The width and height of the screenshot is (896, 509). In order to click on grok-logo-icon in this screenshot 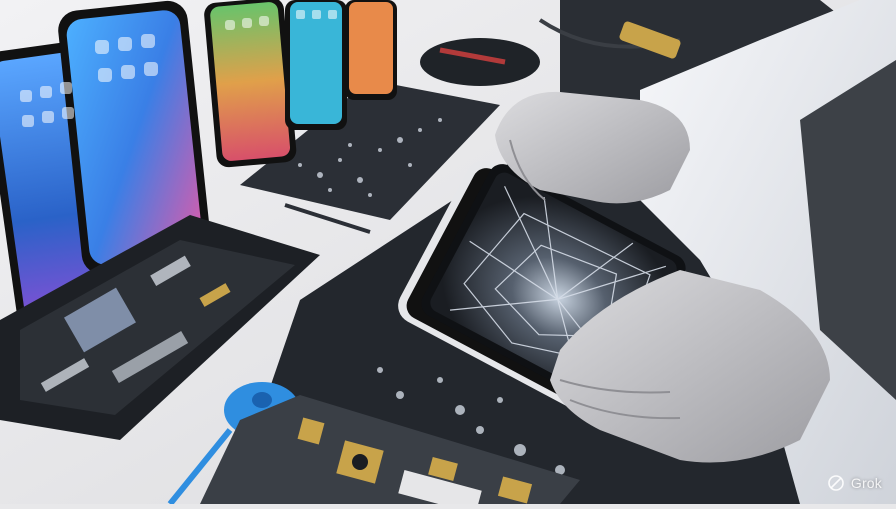, I will do `click(836, 483)`.